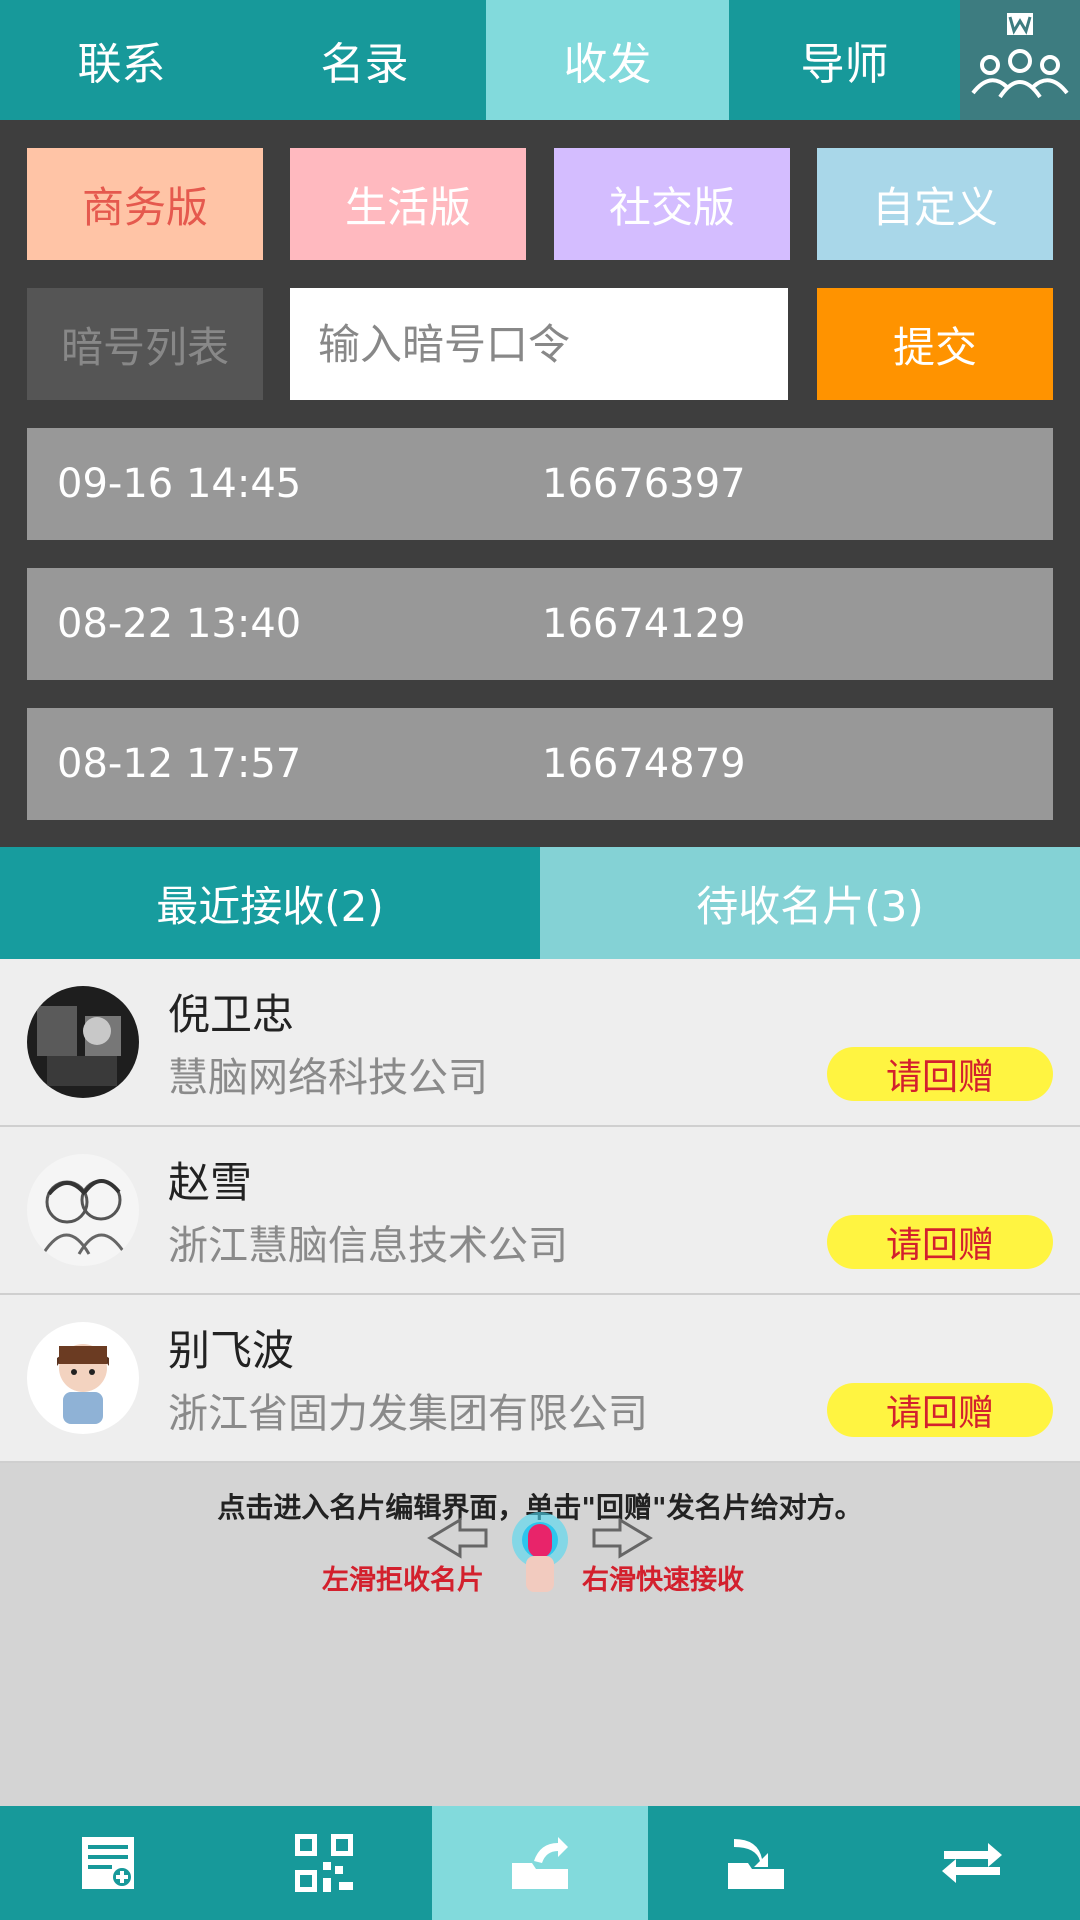 The image size is (1080, 1920). I want to click on custom-version-button: 自定义, so click(935, 204).